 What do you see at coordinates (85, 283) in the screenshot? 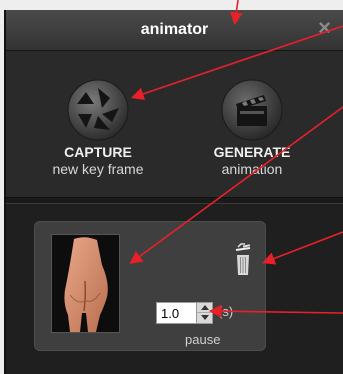
I see `keyframe-thumbnail` at bounding box center [85, 283].